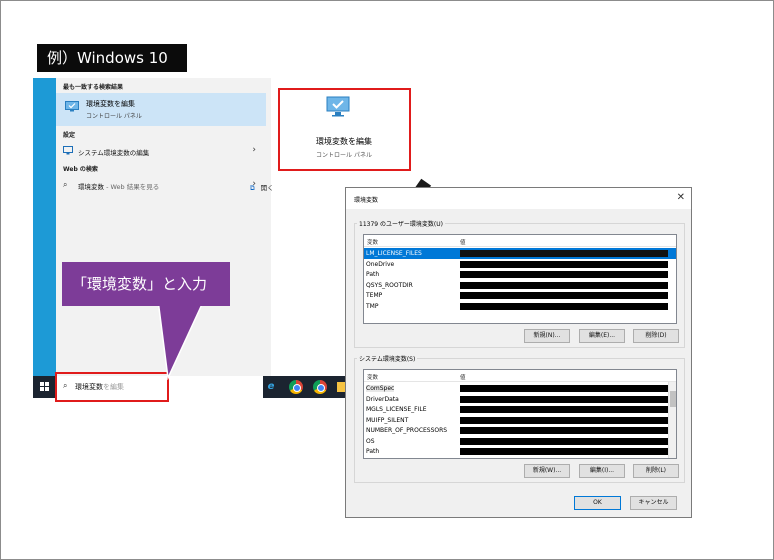 This screenshot has height=560, width=774. I want to click on list-item: QSYS_ROOTDIR, so click(520, 285).